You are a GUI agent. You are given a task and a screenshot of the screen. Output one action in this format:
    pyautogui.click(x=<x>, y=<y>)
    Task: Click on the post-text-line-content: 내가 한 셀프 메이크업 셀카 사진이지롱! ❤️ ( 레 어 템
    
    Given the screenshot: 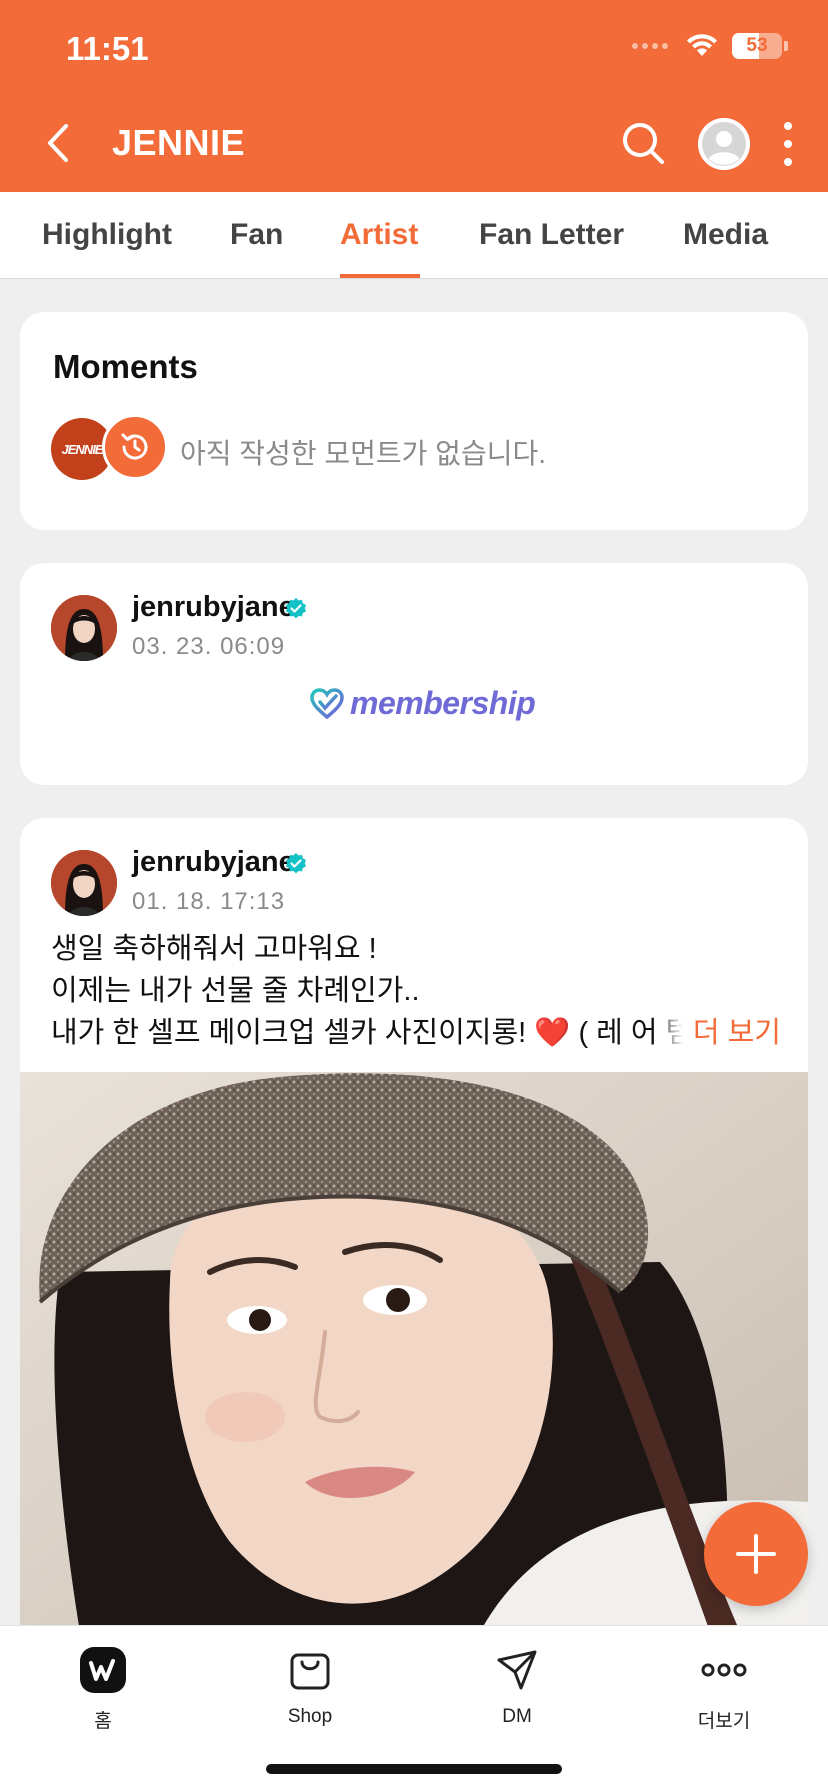 What is the action you would take?
    pyautogui.click(x=372, y=1033)
    